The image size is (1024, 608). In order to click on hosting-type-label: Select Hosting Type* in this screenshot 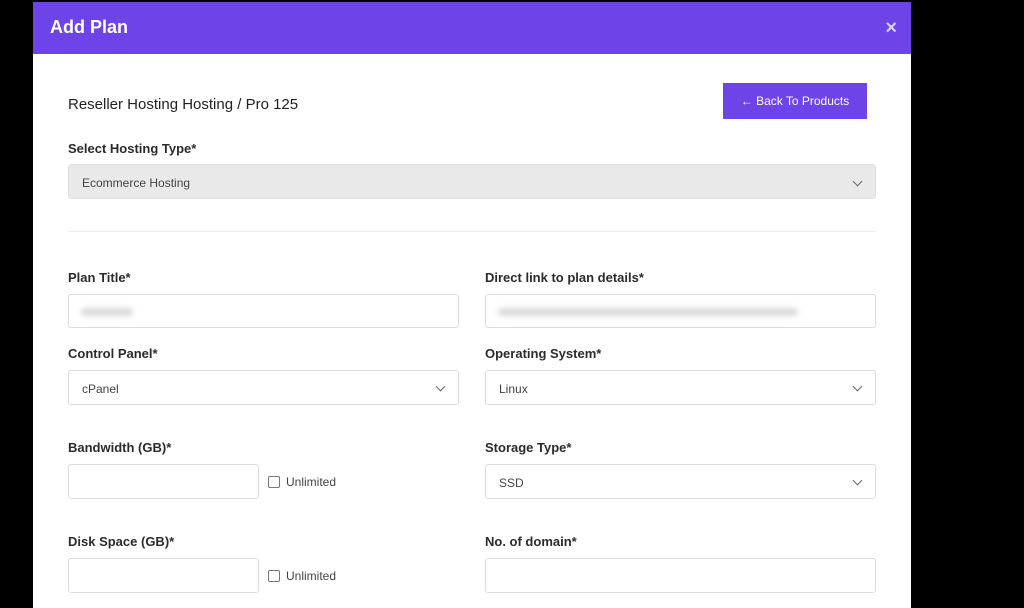, I will do `click(132, 148)`.